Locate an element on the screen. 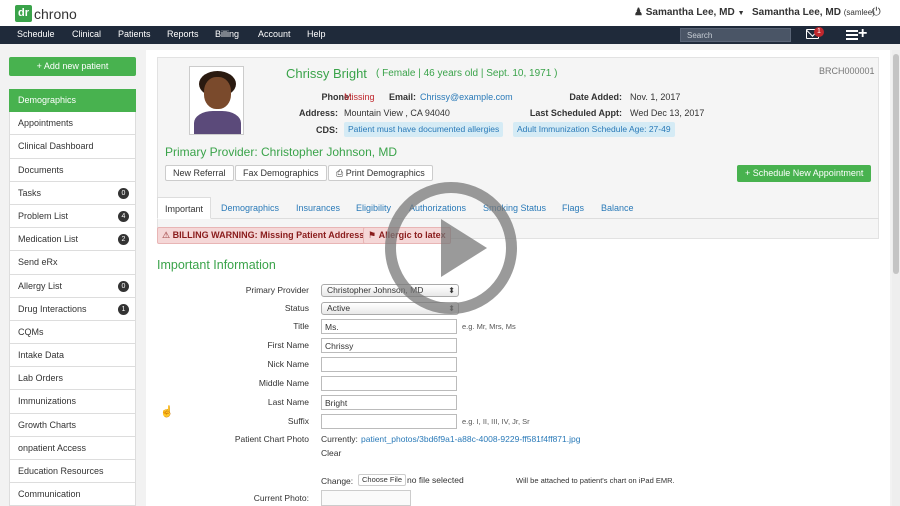  hamburger-menu-icon is located at coordinates (852, 35).